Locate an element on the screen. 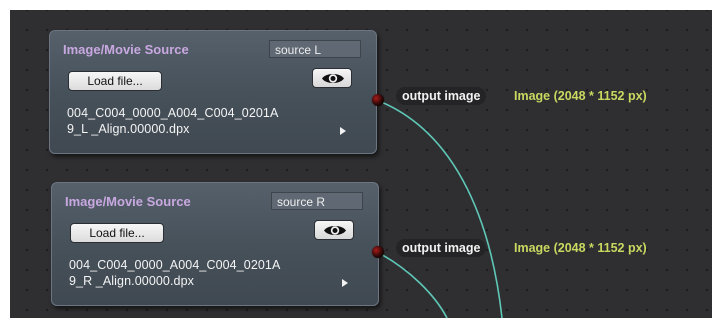  file-path-line-2: 9_L _Align.00000.dpx is located at coordinates (128, 129).